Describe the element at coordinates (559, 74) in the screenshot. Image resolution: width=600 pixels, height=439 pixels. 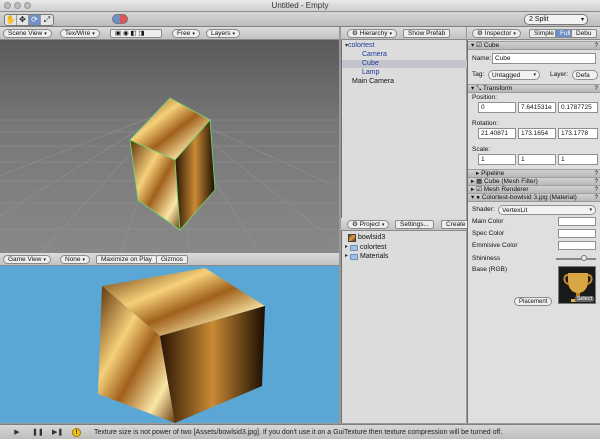
I see `layer-label: Layer:` at that location.